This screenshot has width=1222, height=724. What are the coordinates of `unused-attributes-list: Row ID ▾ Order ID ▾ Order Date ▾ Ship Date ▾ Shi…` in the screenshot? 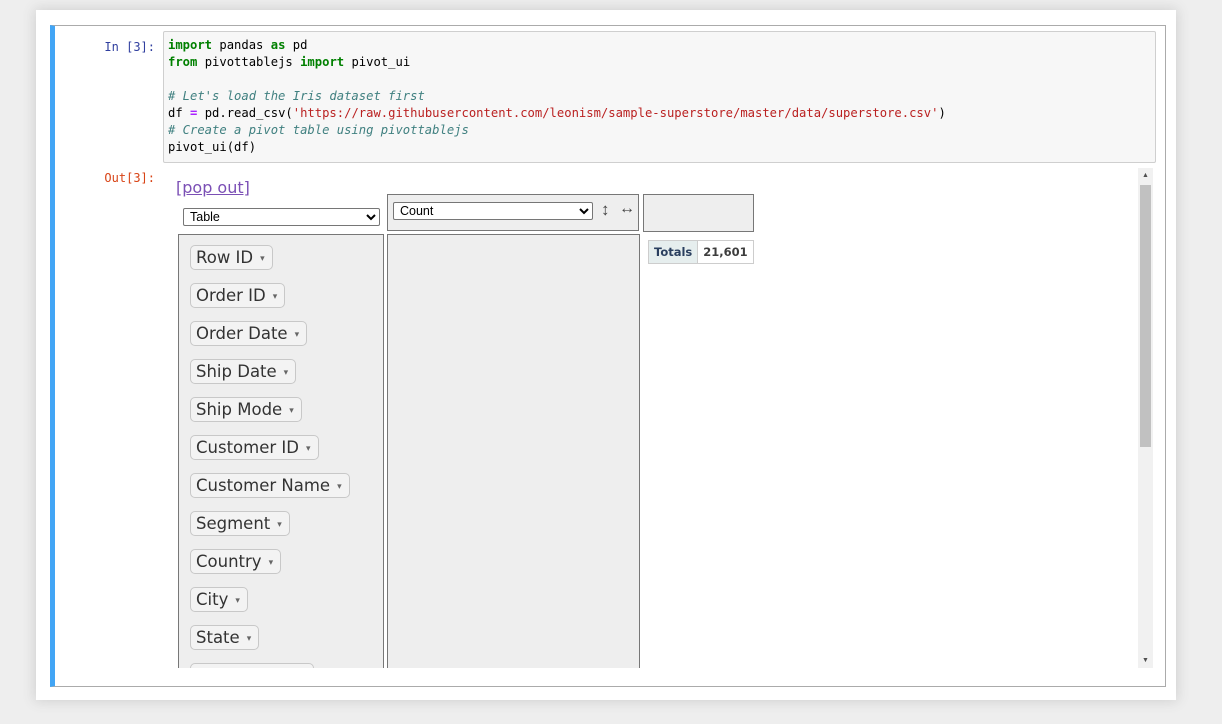 It's located at (281, 451).